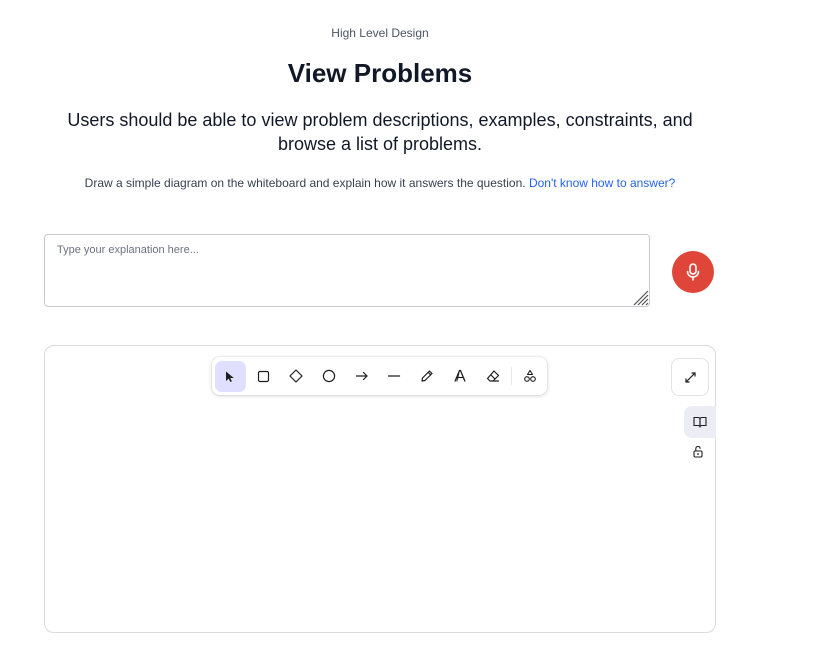 This screenshot has height=651, width=826. I want to click on book-icon, so click(700, 422).